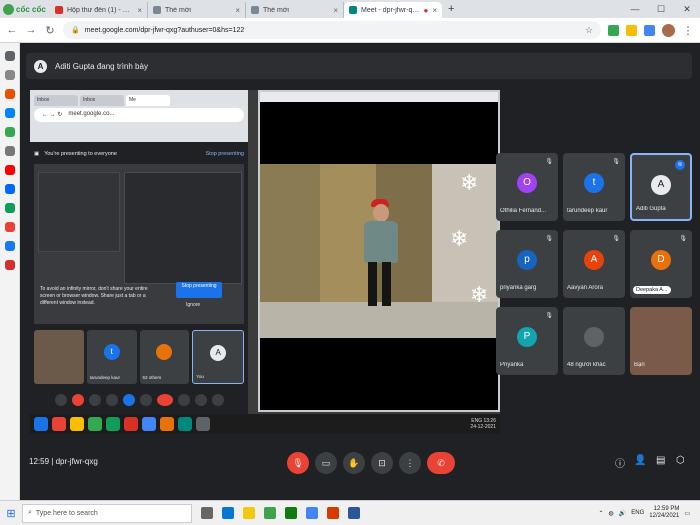 This screenshot has height=525, width=700. Describe the element at coordinates (637, 513) in the screenshot. I see `tray-lang: ENG` at that location.